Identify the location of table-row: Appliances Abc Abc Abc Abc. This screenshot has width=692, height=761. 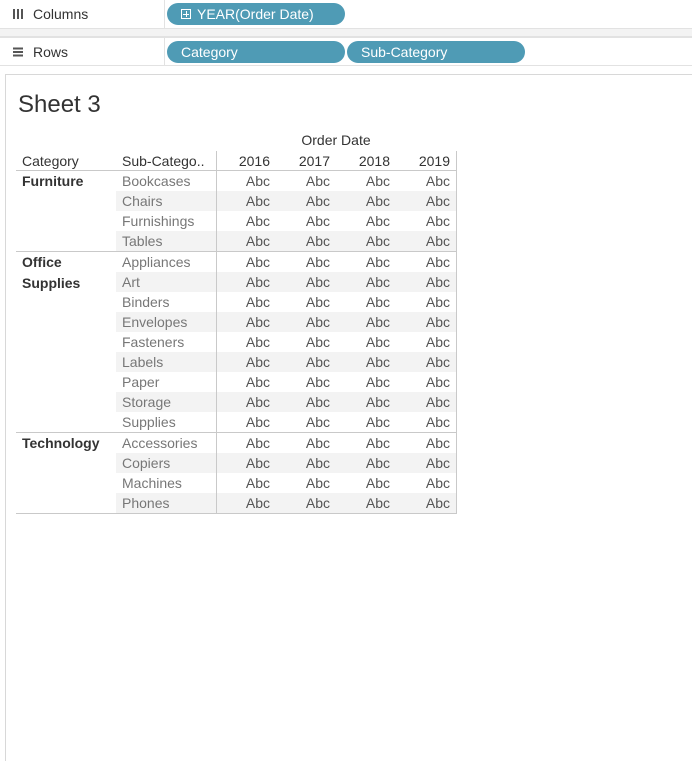
(286, 262).